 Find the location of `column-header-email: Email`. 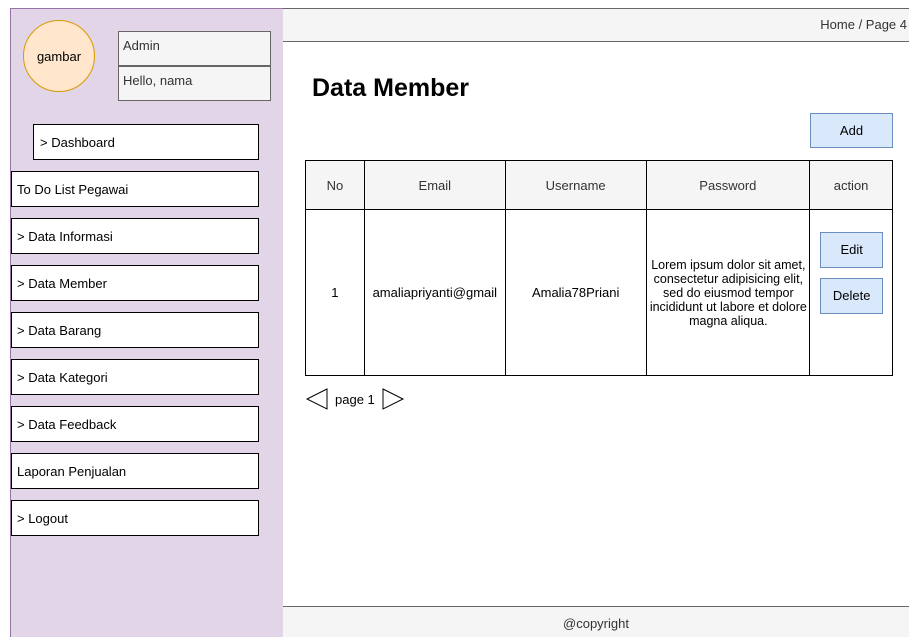

column-header-email: Email is located at coordinates (434, 185).